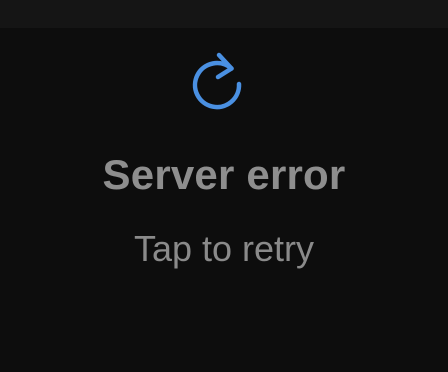 This screenshot has width=448, height=372. I want to click on refresh-icon, so click(217, 83).